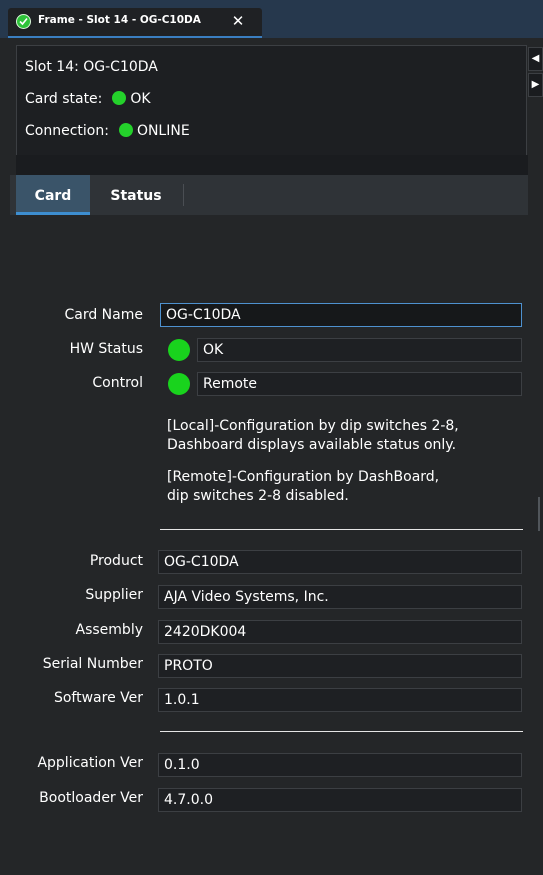 Image resolution: width=543 pixels, height=875 pixels. I want to click on serial-number-label: Serial Number, so click(92, 664).